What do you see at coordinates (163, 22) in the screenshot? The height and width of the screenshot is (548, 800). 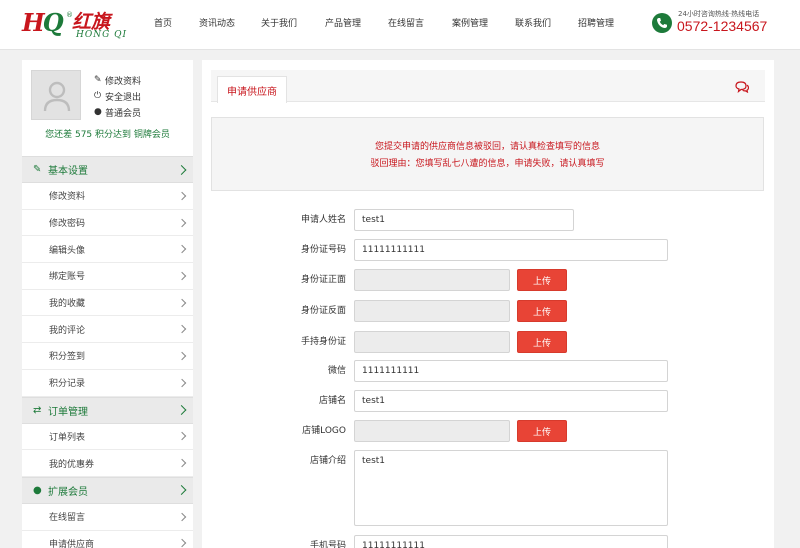 I see `nav-item-home: 首页` at bounding box center [163, 22].